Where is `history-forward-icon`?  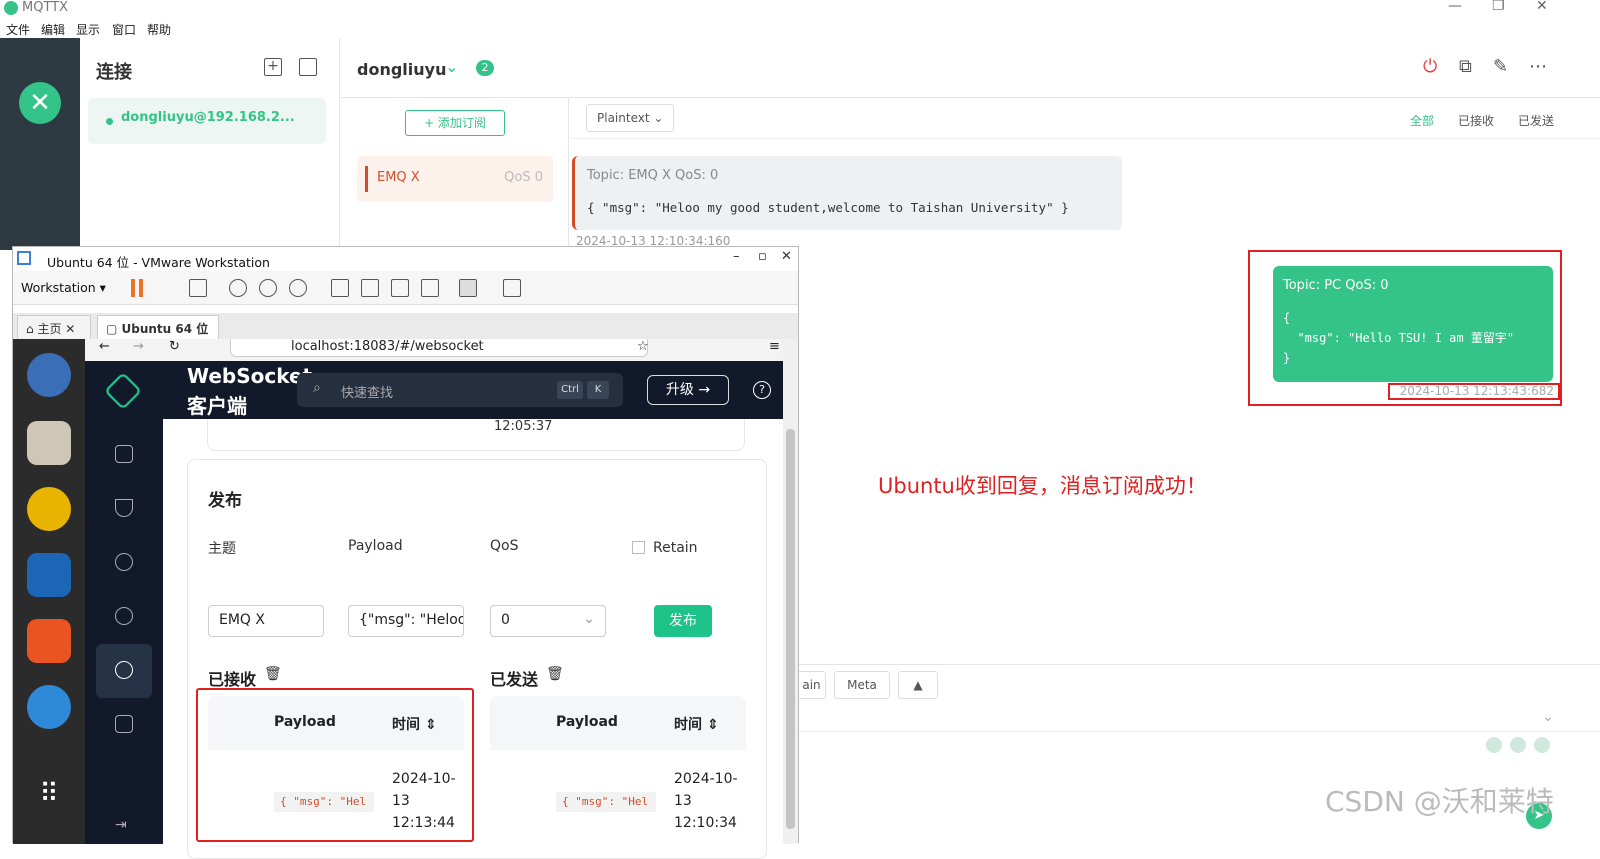 history-forward-icon is located at coordinates (1542, 745).